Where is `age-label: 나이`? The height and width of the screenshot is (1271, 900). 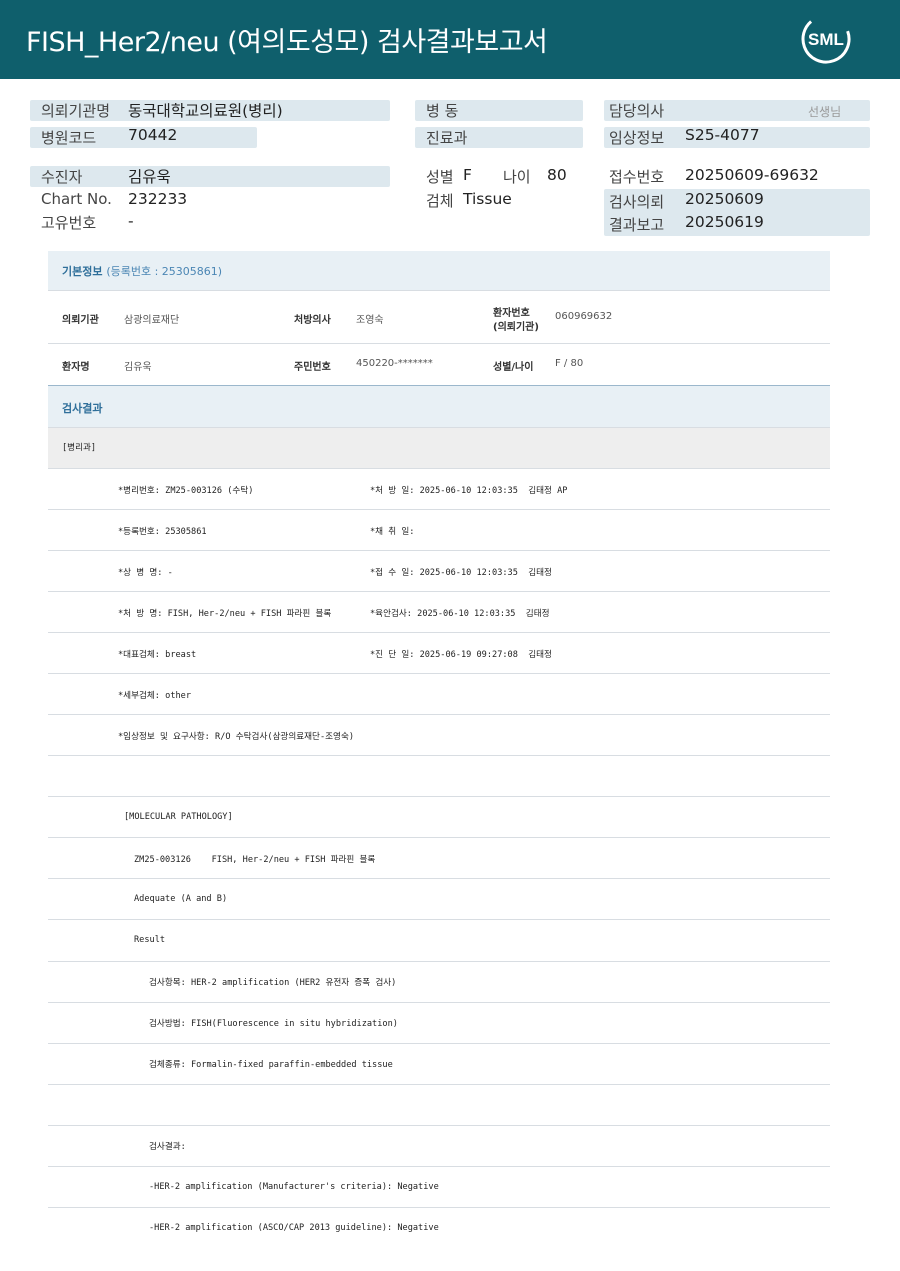
age-label: 나이 is located at coordinates (517, 177).